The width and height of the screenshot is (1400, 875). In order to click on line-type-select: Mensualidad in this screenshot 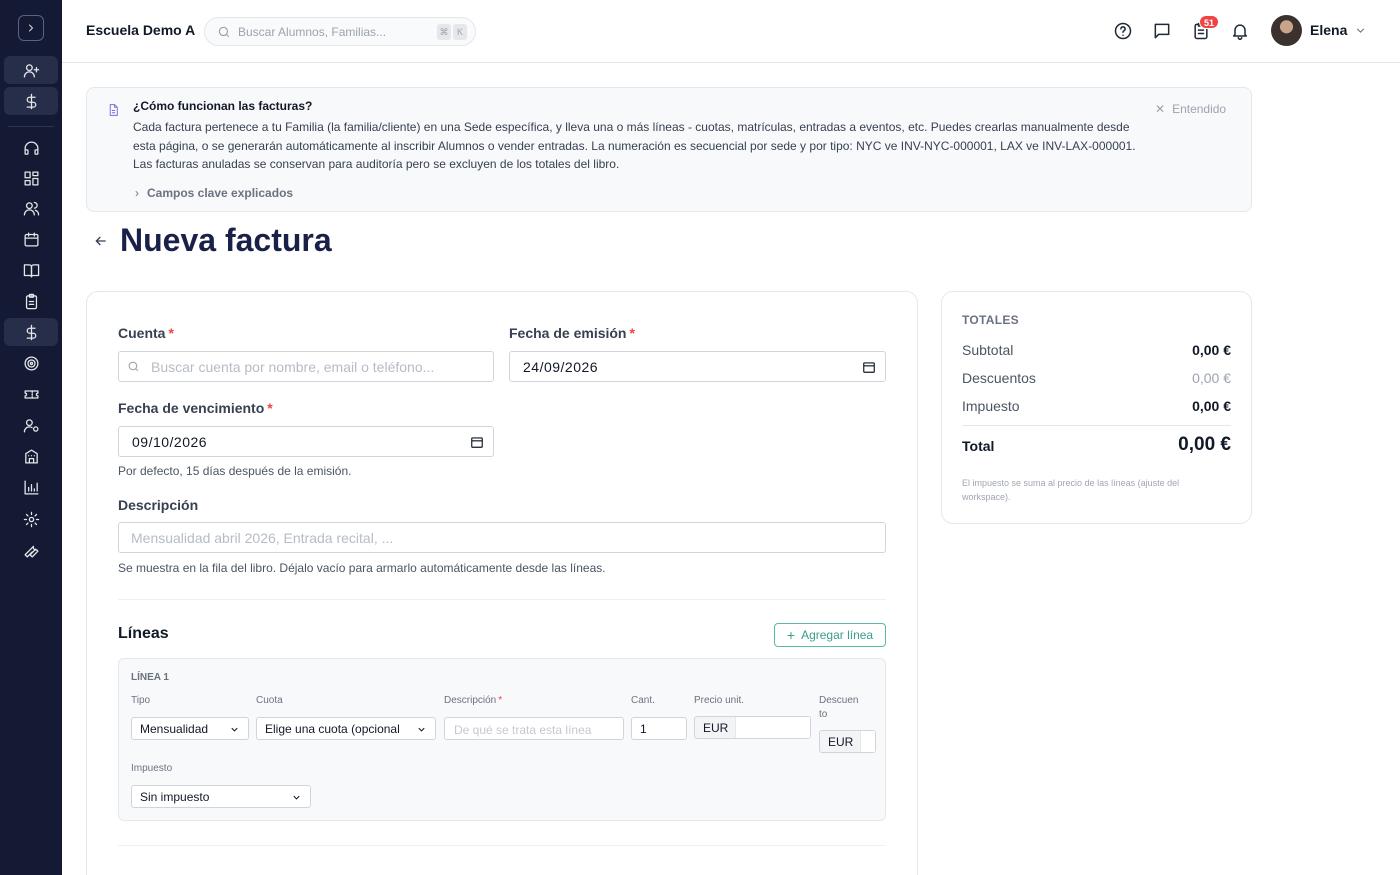, I will do `click(190, 728)`.